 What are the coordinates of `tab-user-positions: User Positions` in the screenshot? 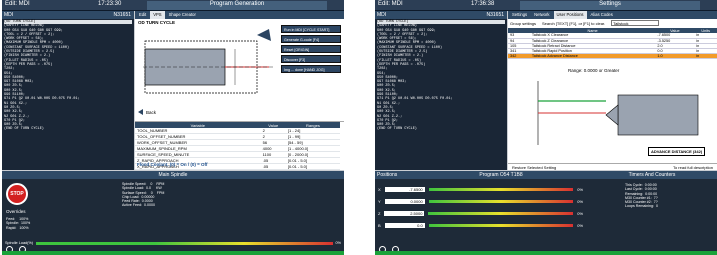 It's located at (570, 15).